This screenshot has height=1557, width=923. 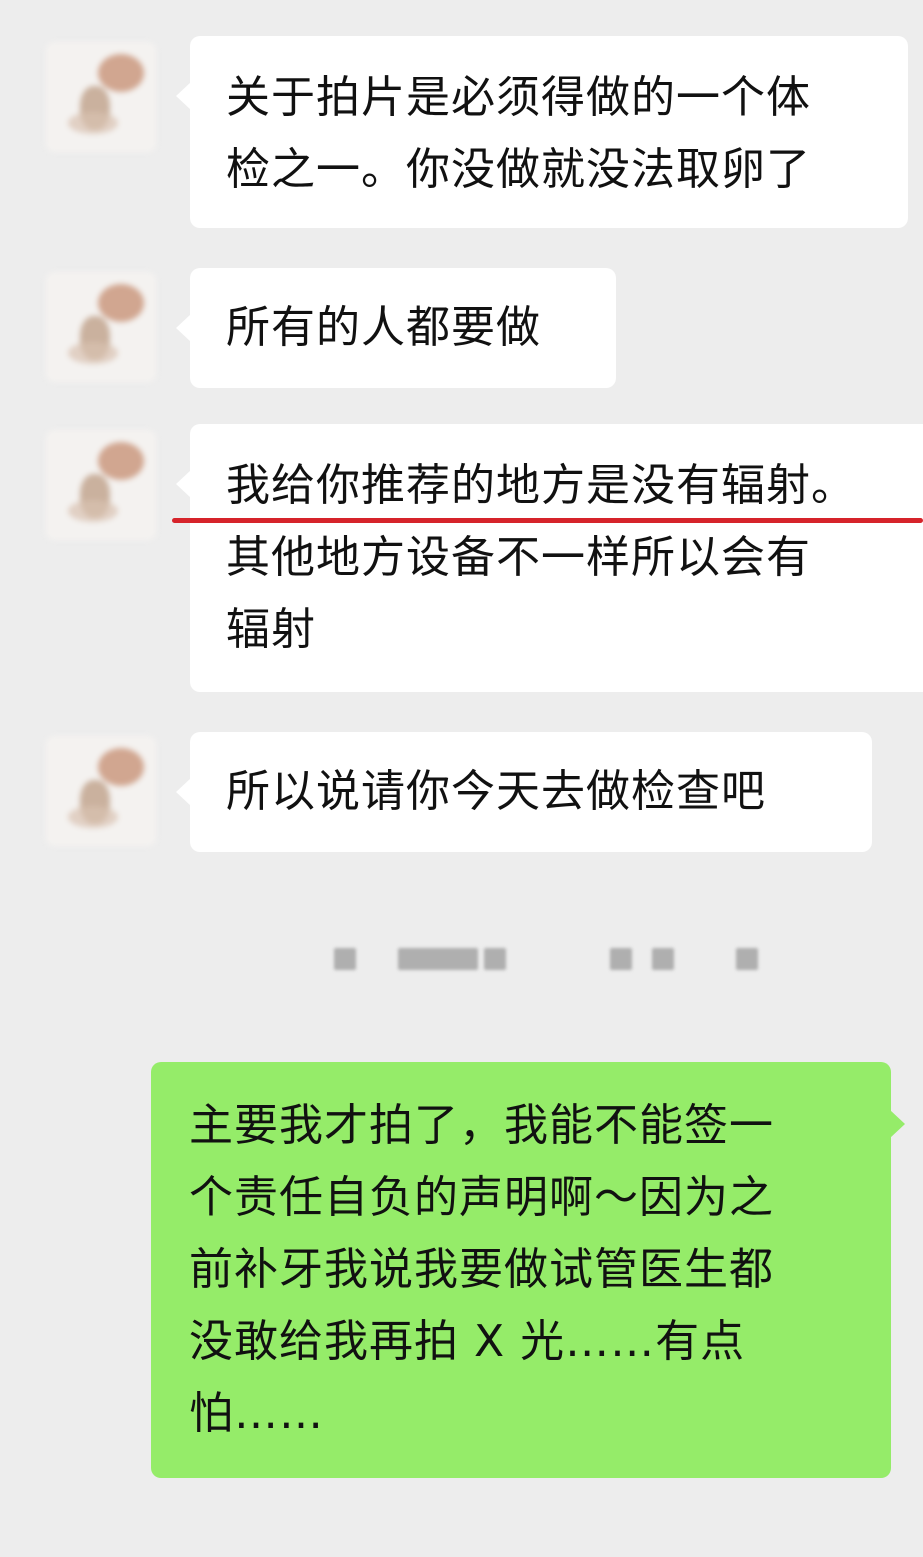 I want to click on message-line: 所有的人都要做, so click(x=383, y=327).